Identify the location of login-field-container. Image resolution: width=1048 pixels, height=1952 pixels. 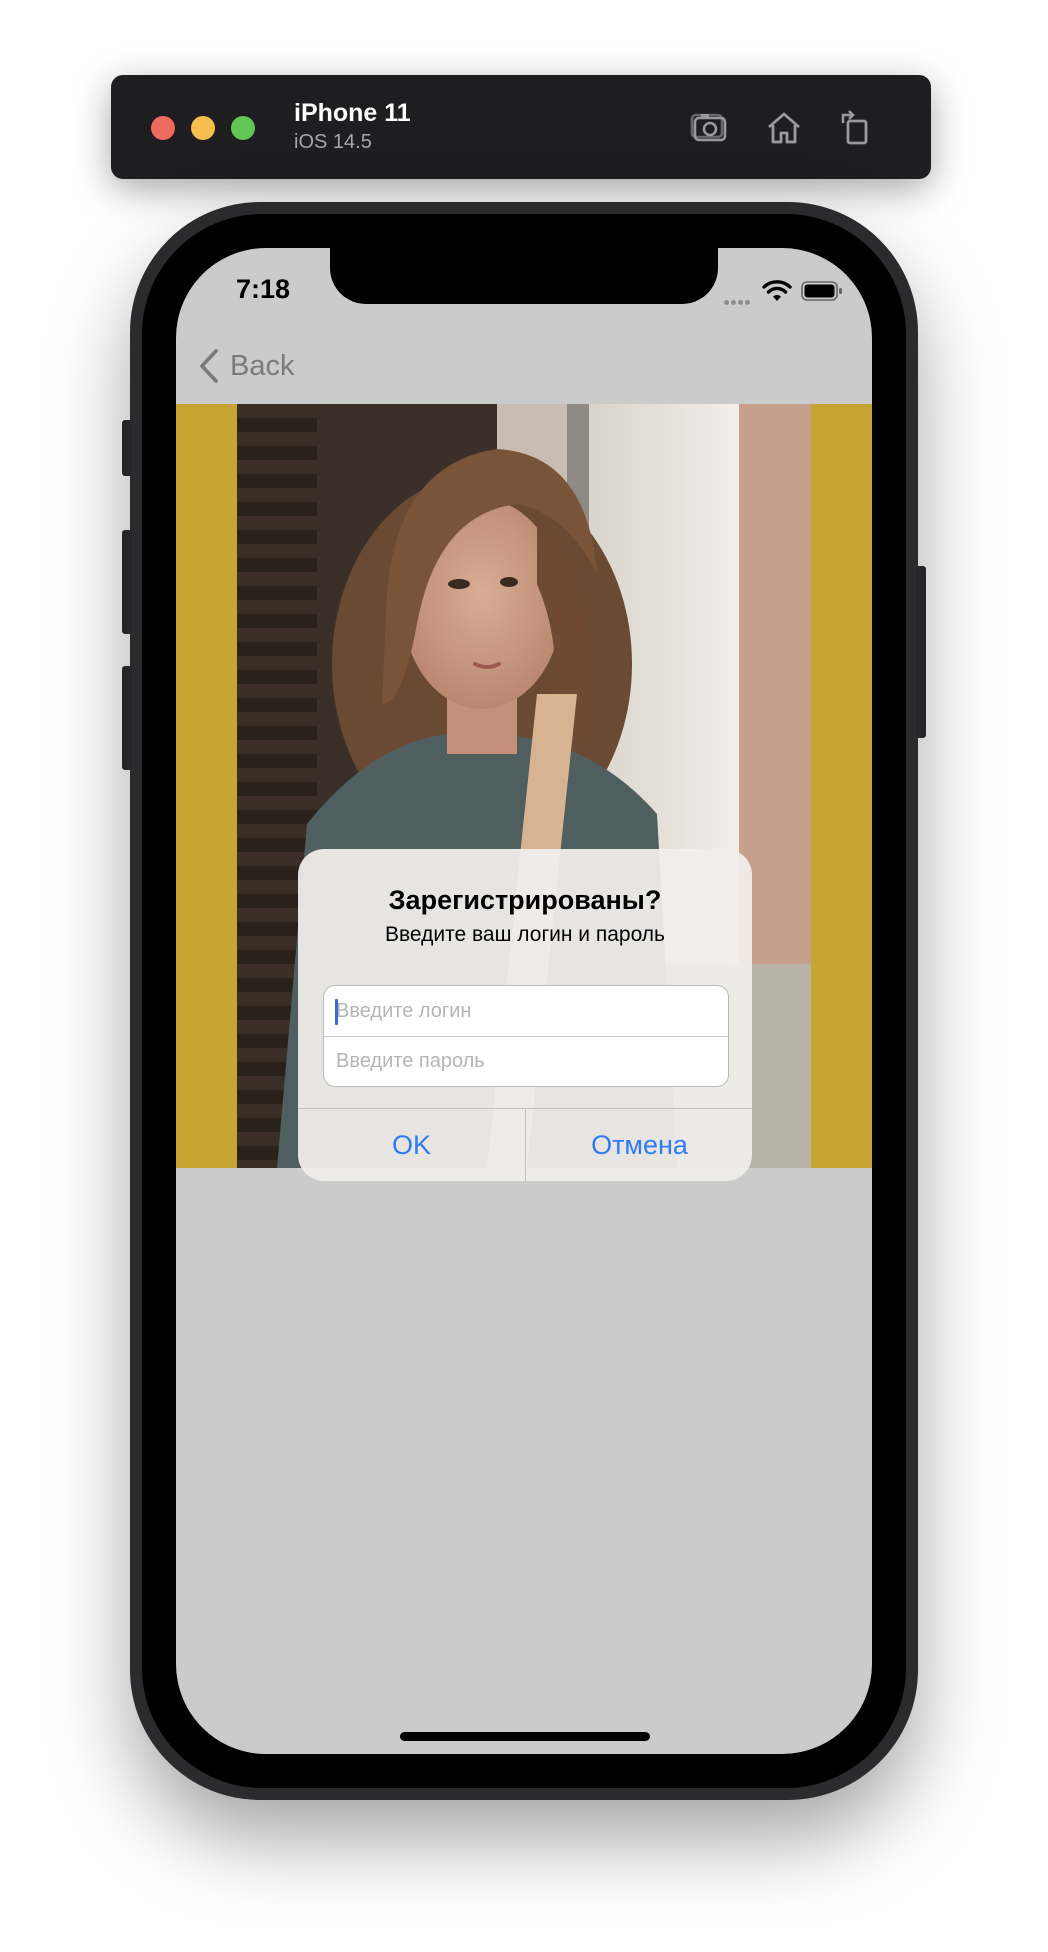
(526, 1011).